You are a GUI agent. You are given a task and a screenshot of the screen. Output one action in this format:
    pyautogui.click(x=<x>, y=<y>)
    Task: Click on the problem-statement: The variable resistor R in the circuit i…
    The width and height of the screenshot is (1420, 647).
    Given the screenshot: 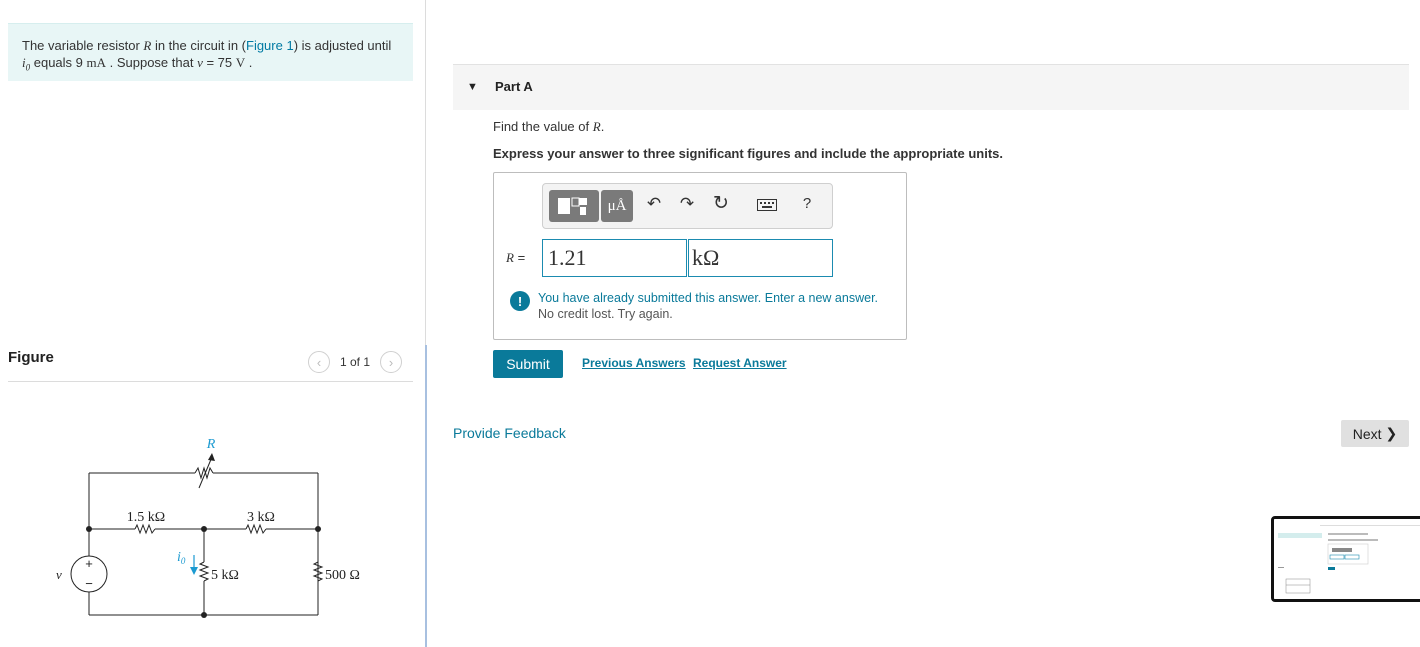 What is the action you would take?
    pyautogui.click(x=210, y=52)
    